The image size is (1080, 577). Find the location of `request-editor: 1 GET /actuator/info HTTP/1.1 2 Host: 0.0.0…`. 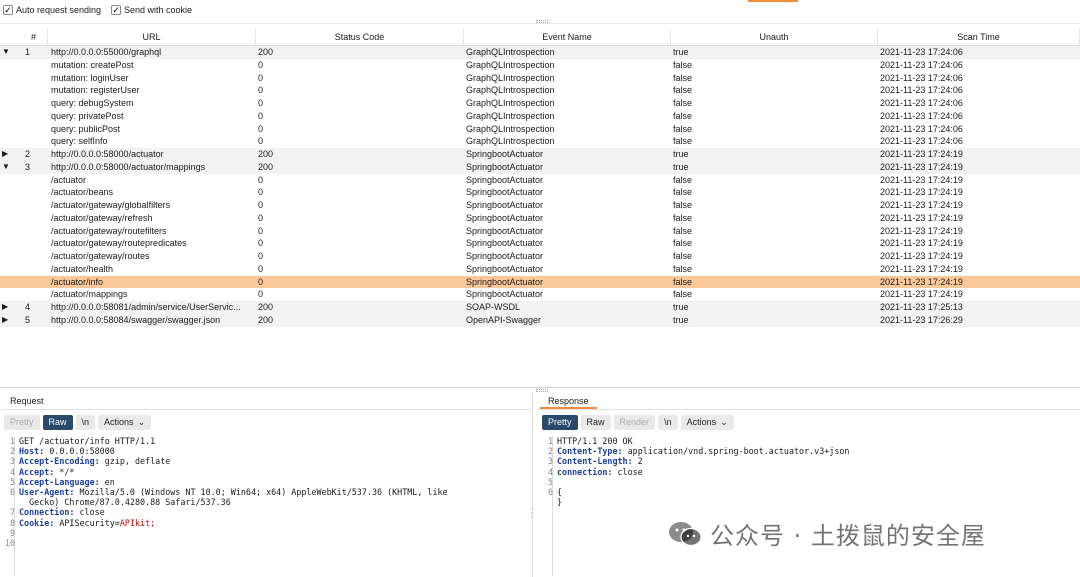

request-editor: 1 GET /actuator/info HTTP/1.1 2 Host: 0.0.0… is located at coordinates (266, 506).